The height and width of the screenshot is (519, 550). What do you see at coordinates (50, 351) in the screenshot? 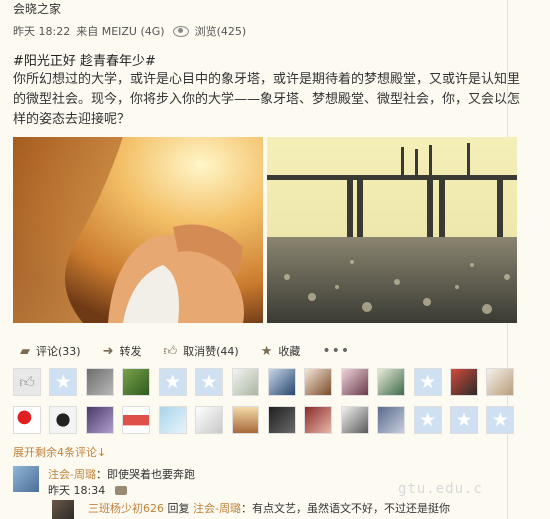
I see `comment-button: ▰ 评论(33)` at bounding box center [50, 351].